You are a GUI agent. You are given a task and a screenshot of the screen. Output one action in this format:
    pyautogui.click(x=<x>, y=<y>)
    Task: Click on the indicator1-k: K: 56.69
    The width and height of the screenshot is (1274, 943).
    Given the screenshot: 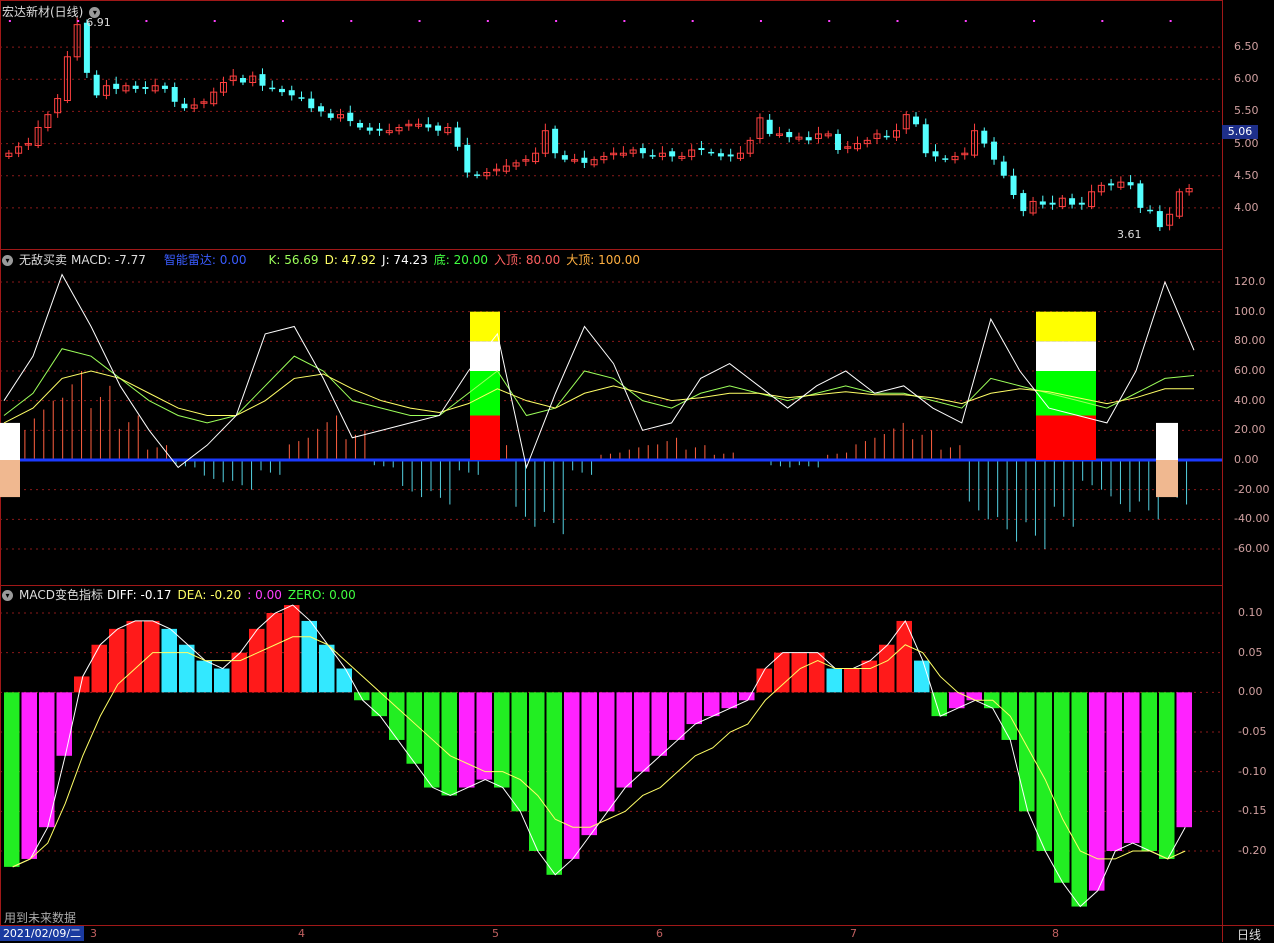 What is the action you would take?
    pyautogui.click(x=293, y=260)
    